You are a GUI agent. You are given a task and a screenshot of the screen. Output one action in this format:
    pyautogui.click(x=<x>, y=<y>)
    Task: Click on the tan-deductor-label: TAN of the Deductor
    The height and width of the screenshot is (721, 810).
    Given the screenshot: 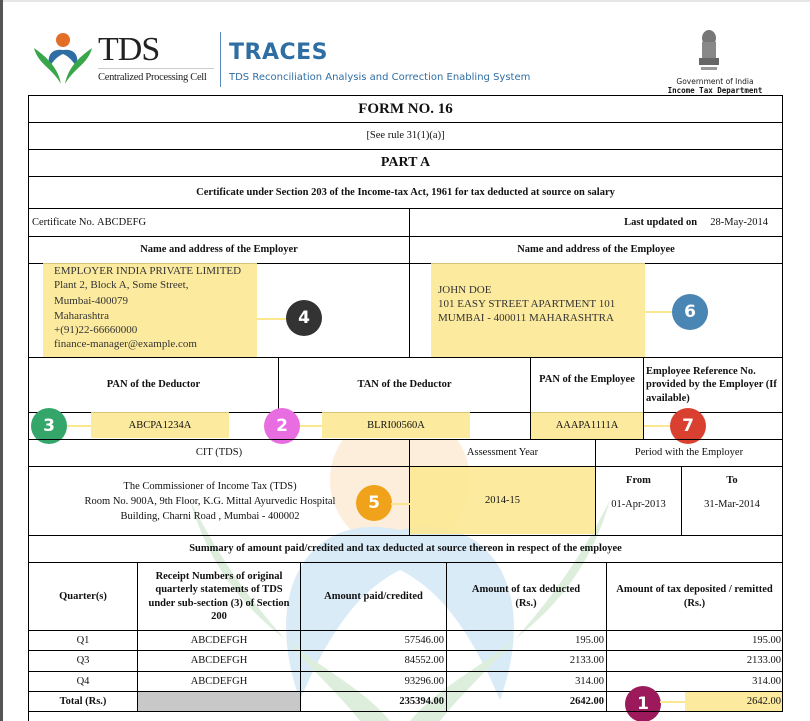 What is the action you would take?
    pyautogui.click(x=404, y=385)
    